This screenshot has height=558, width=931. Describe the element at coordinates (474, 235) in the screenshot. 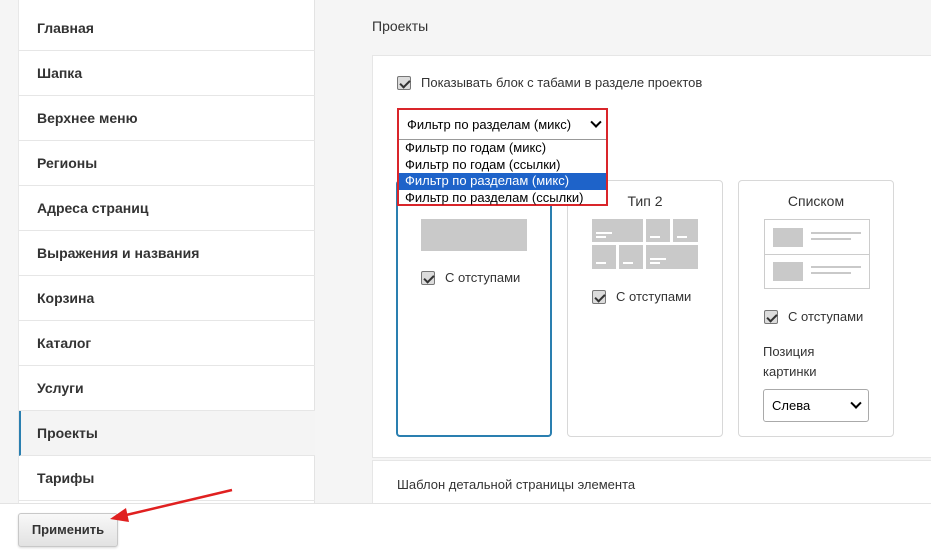

I see `preview-image` at that location.